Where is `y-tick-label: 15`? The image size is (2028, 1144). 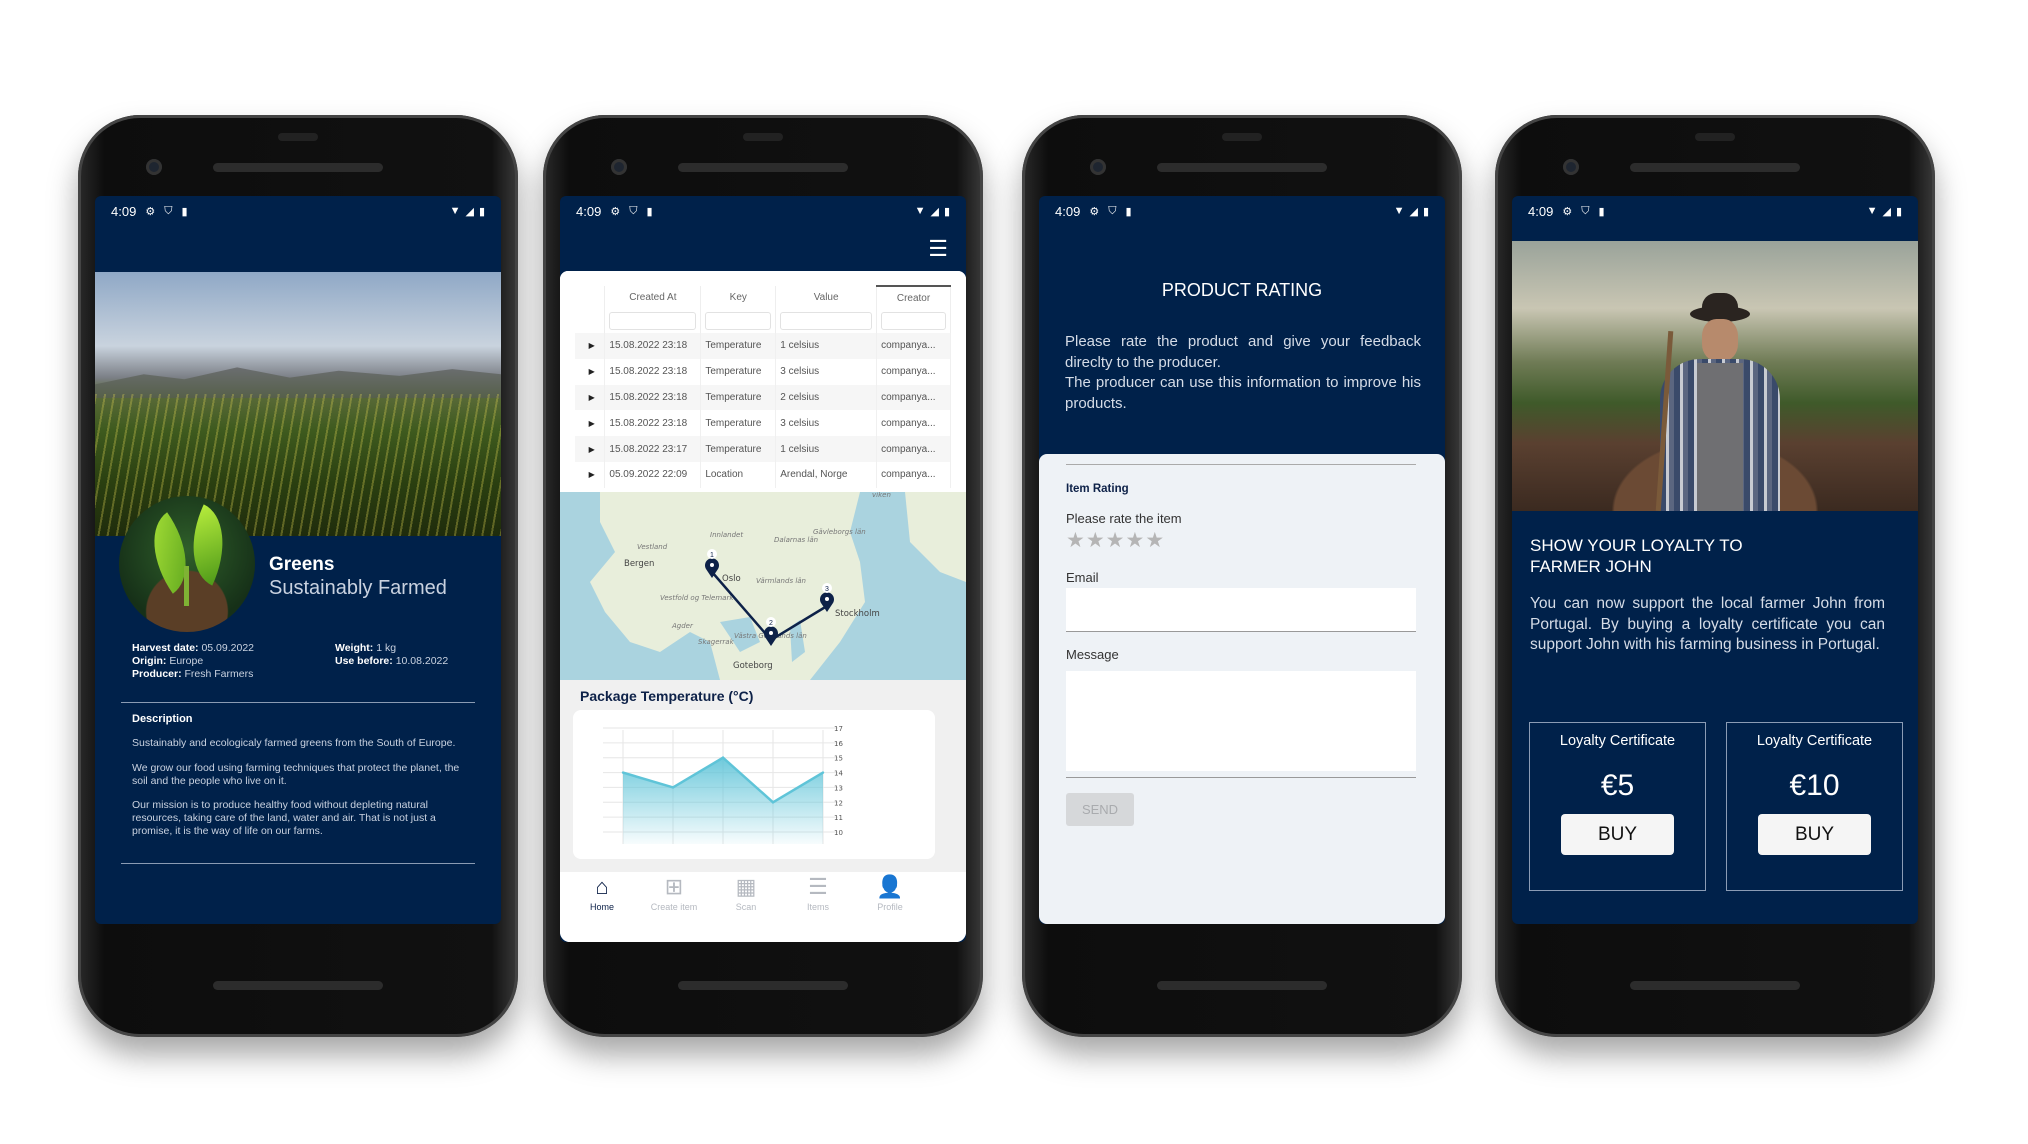
y-tick-label: 15 is located at coordinates (838, 759).